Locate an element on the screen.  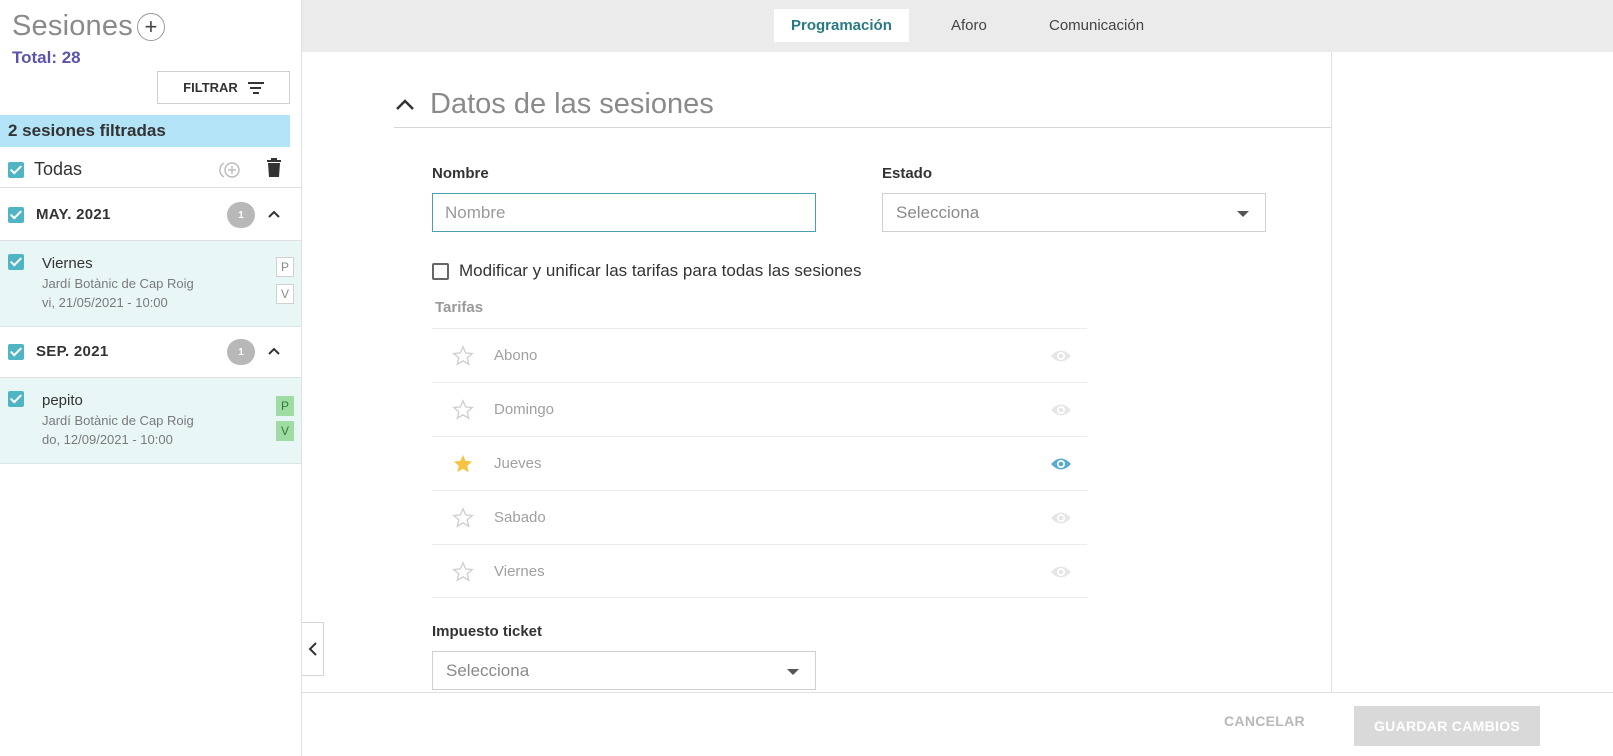
tab-comunicacion: Comunicación is located at coordinates (1096, 25).